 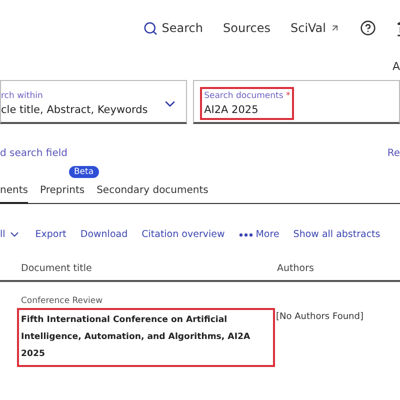 What do you see at coordinates (183, 234) in the screenshot?
I see `toolbar-action: Citation overview` at bounding box center [183, 234].